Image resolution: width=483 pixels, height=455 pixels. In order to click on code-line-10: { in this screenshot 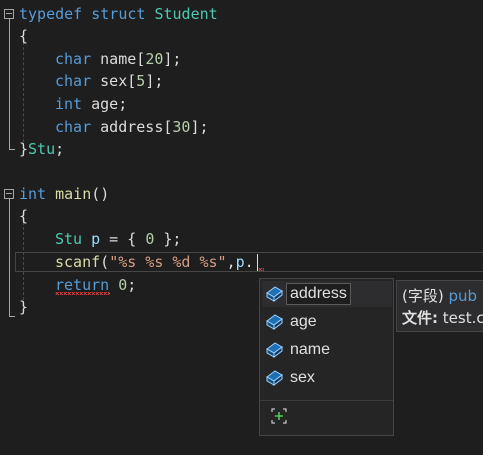, I will do `click(23, 216)`.